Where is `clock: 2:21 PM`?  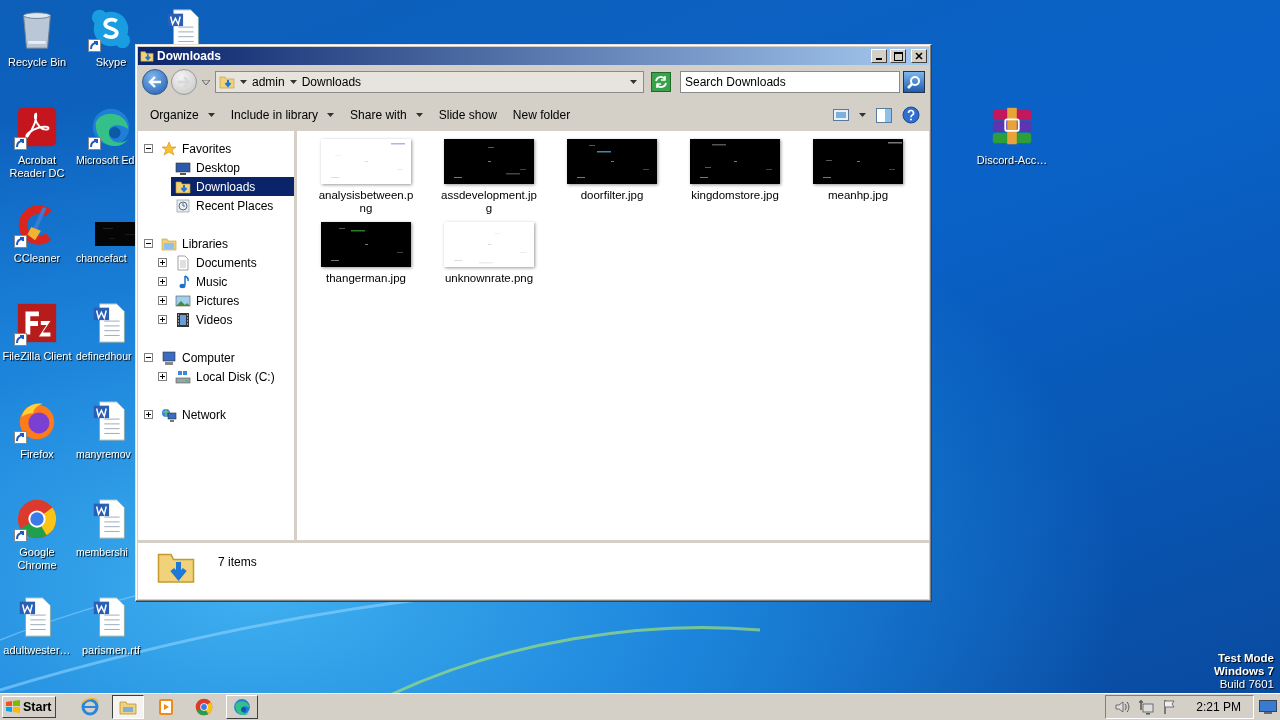
clock: 2:21 PM is located at coordinates (1218, 707).